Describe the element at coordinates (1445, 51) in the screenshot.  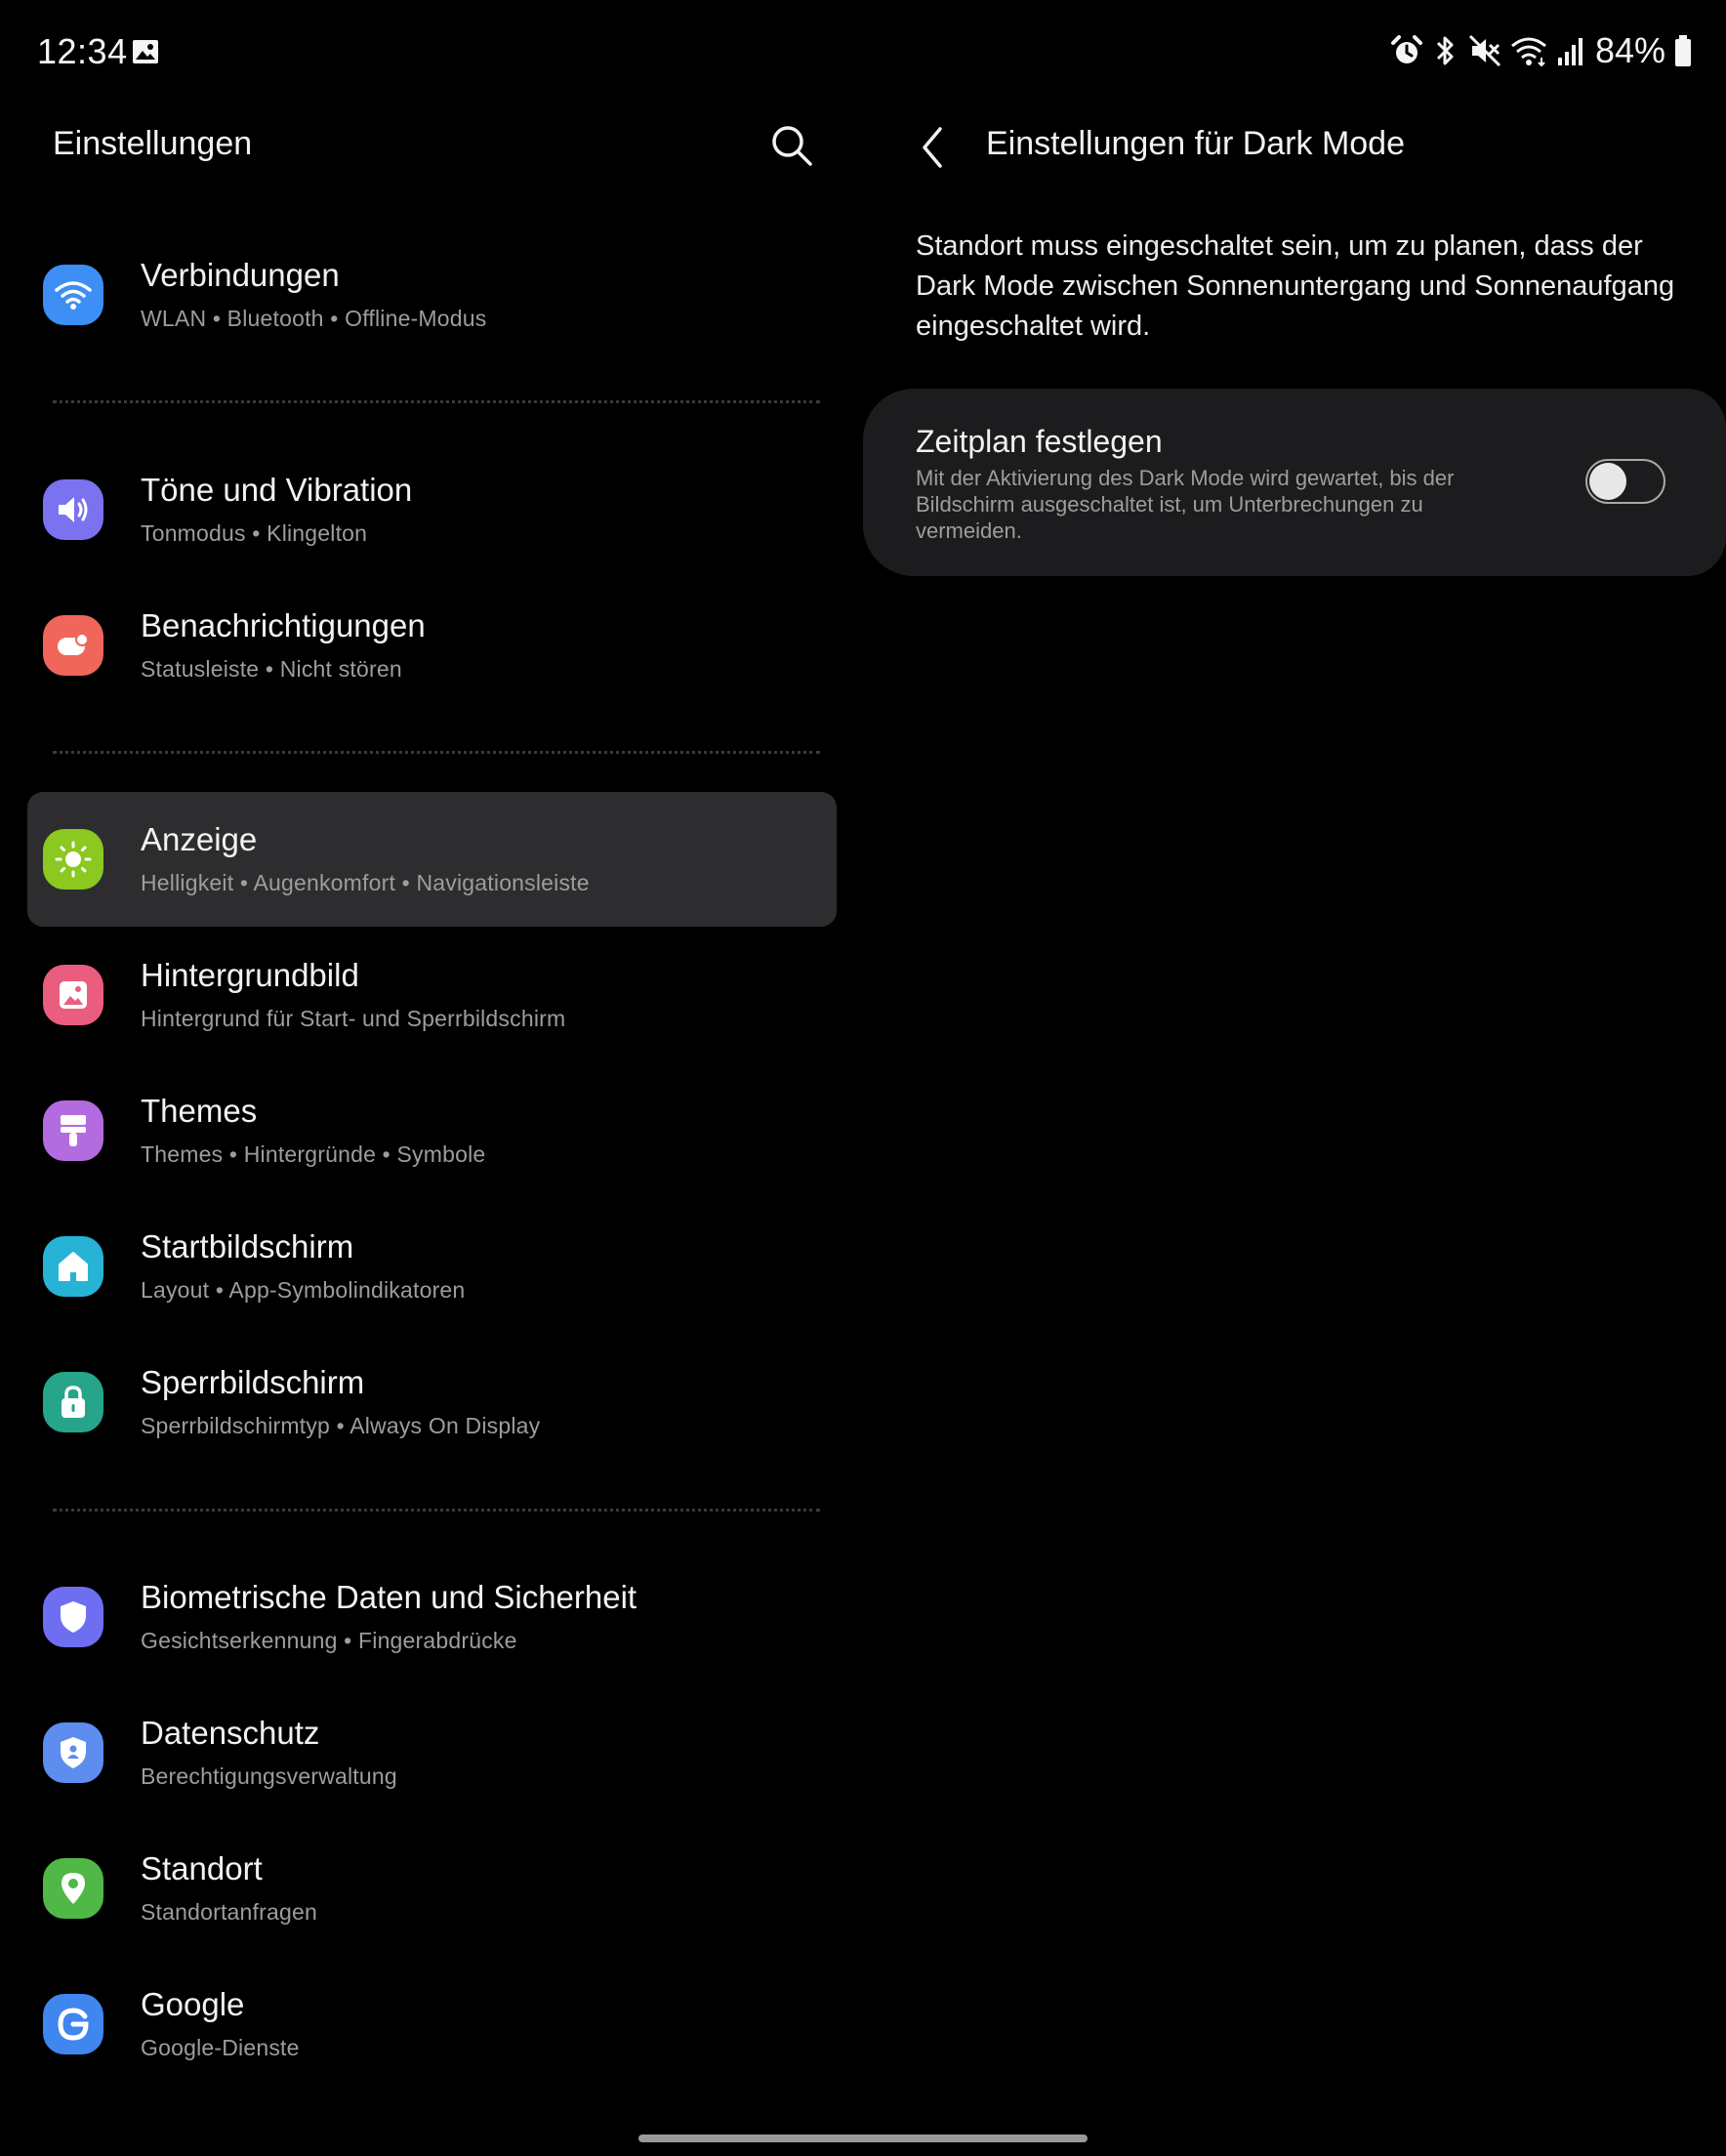
I see `bluetooth-icon` at that location.